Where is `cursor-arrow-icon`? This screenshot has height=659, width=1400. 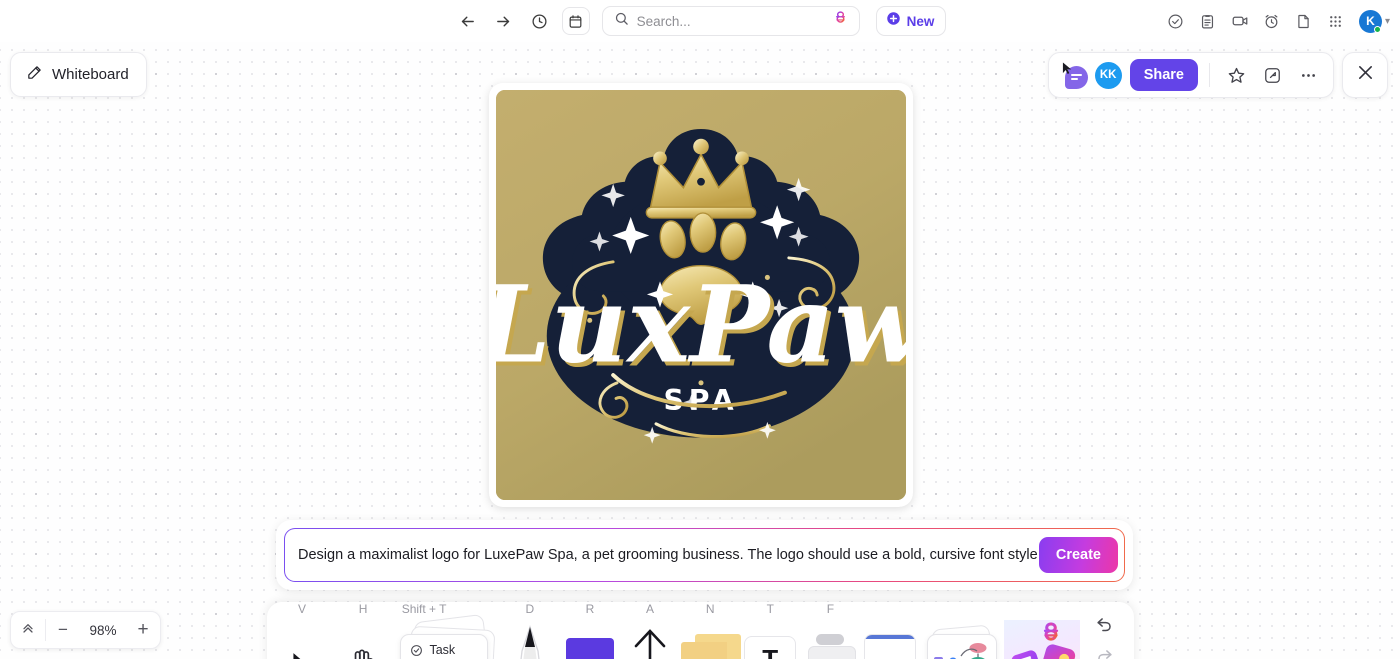 cursor-arrow-icon is located at coordinates (302, 641).